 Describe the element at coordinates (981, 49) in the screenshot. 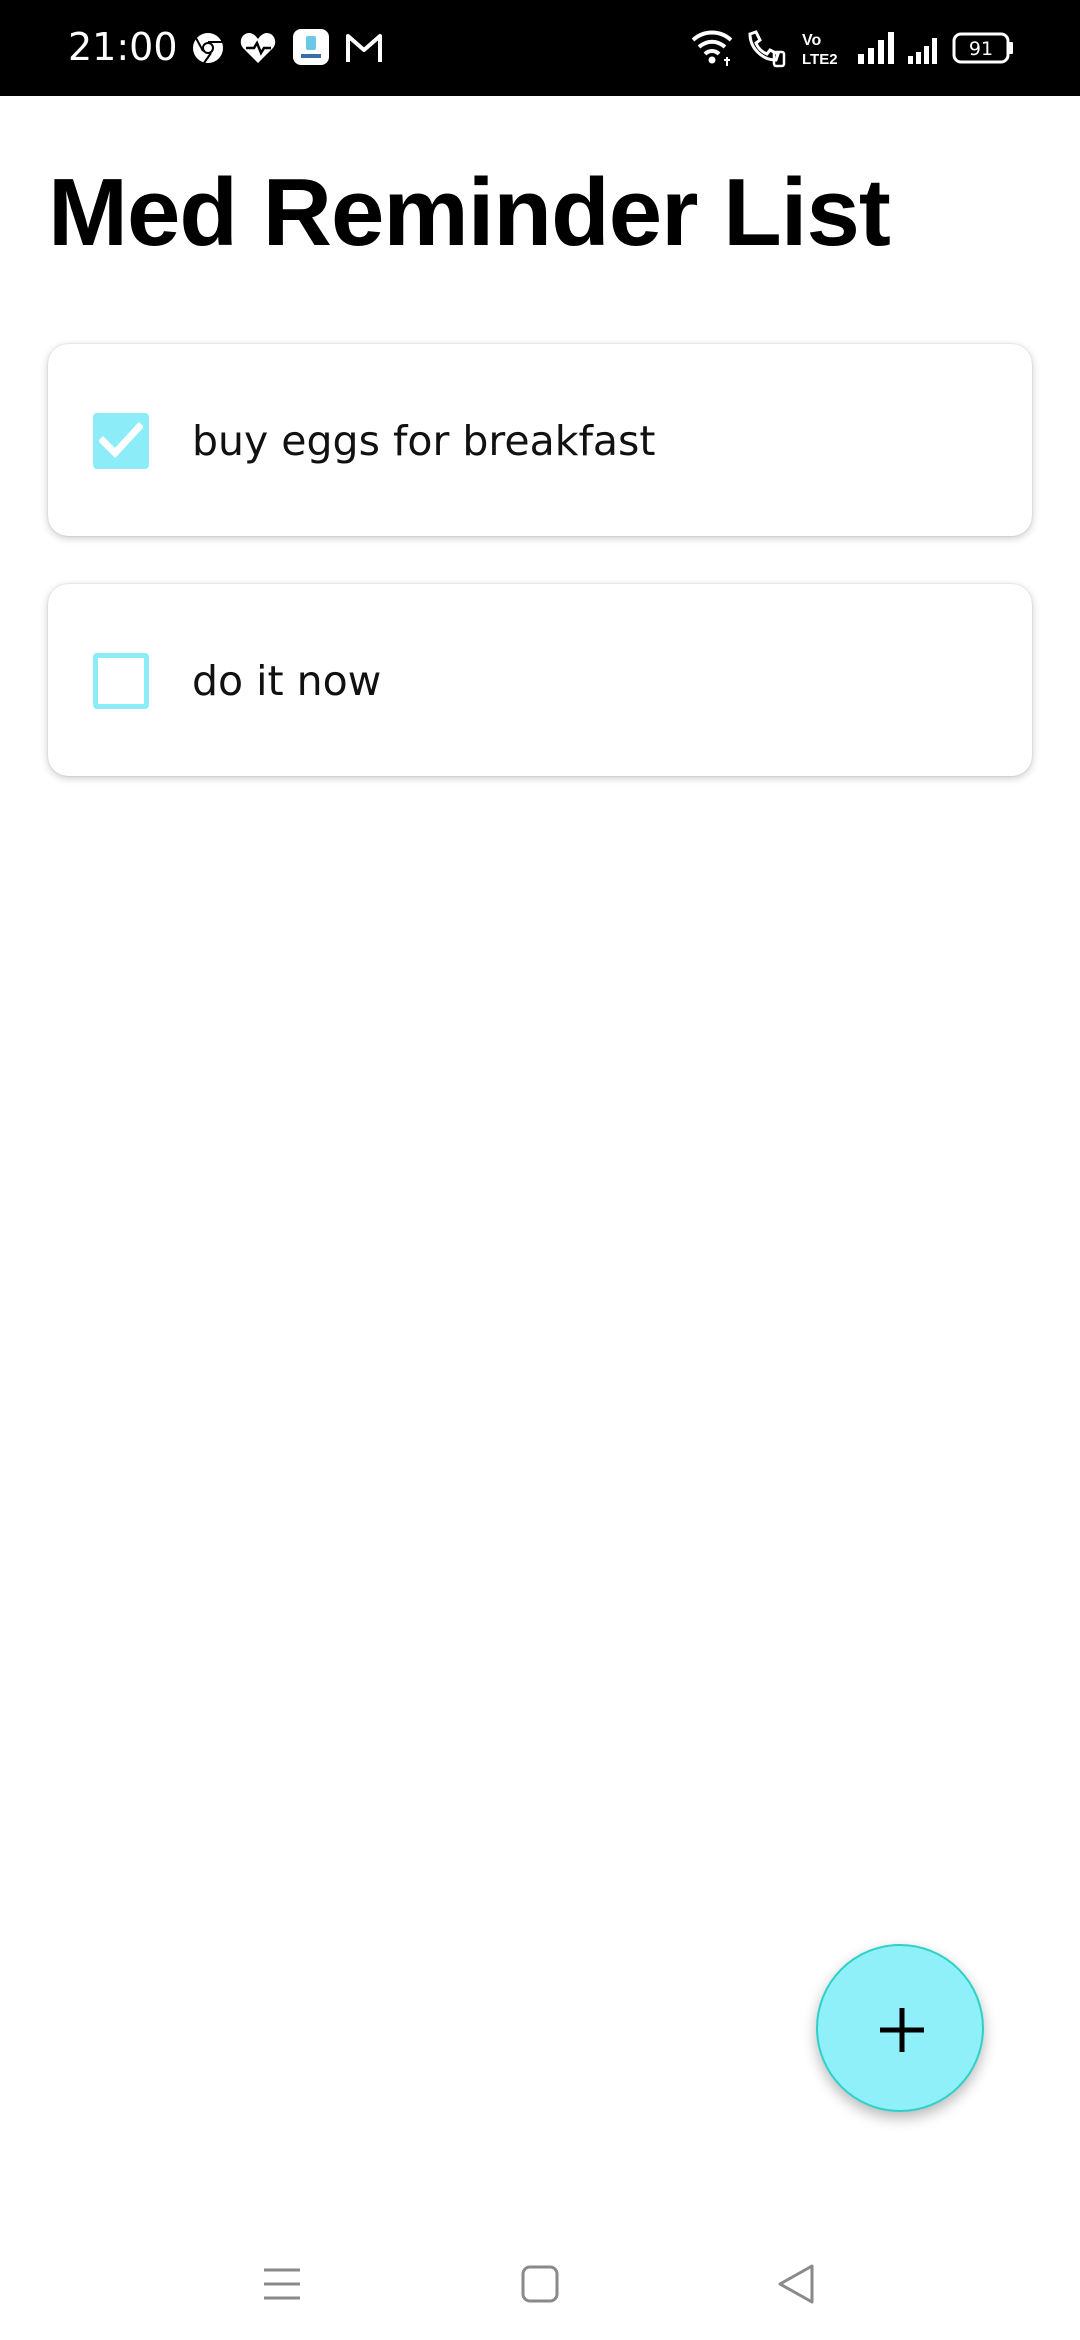

I see `battery-level: 91` at that location.